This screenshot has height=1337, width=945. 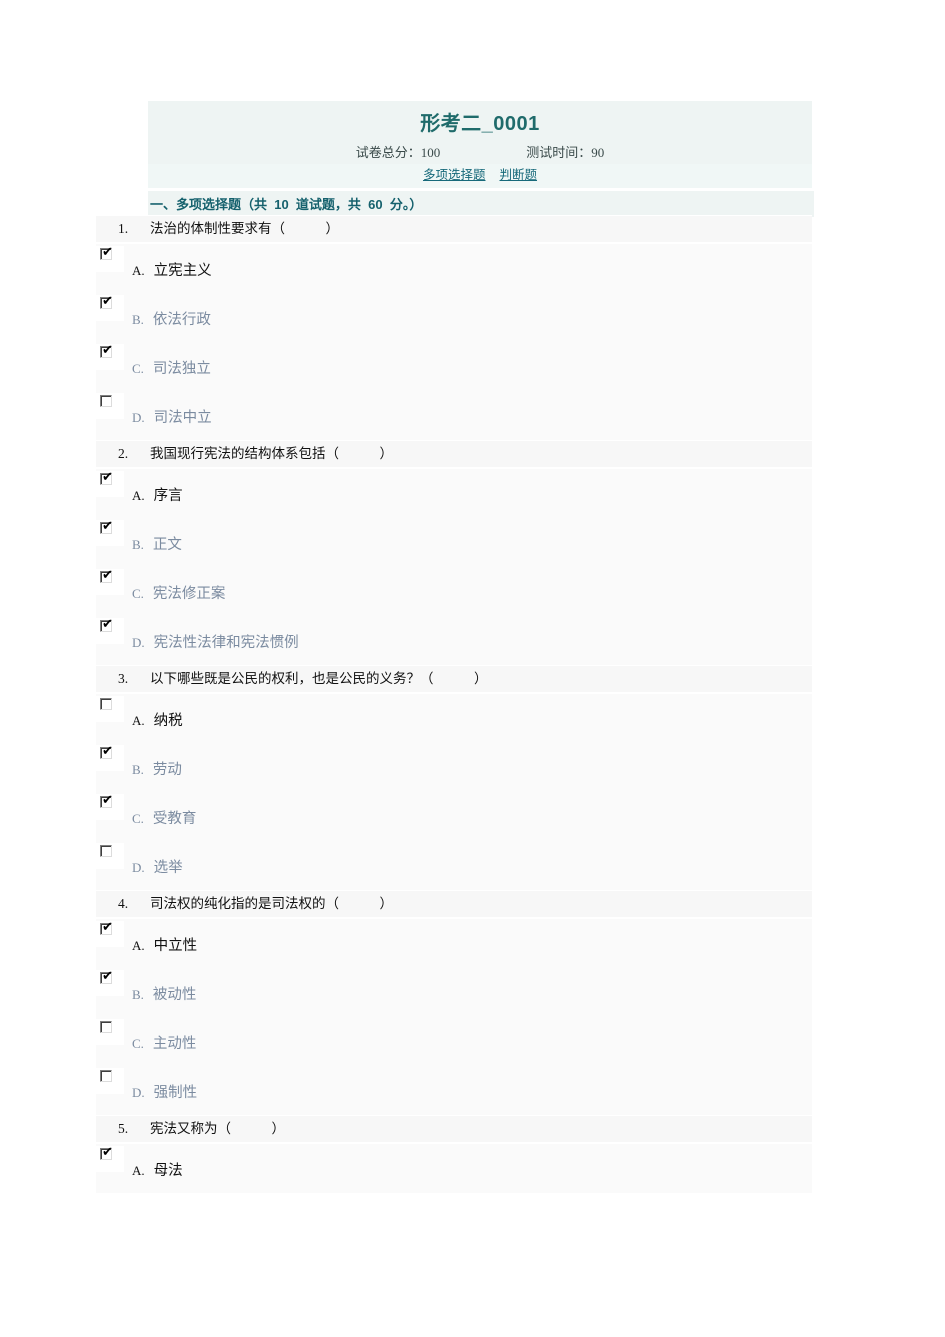 I want to click on option-row: ✔ B. 正文, so click(x=454, y=542).